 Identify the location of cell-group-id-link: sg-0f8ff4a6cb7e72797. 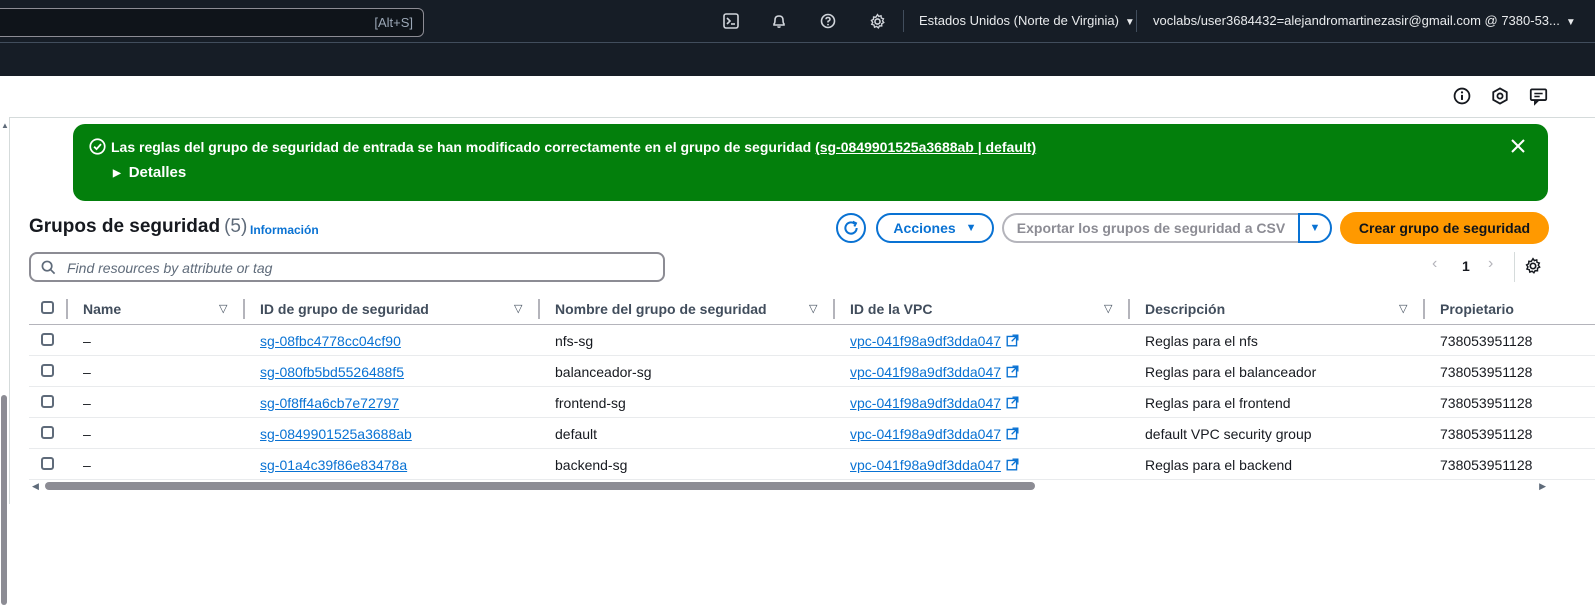
(329, 403).